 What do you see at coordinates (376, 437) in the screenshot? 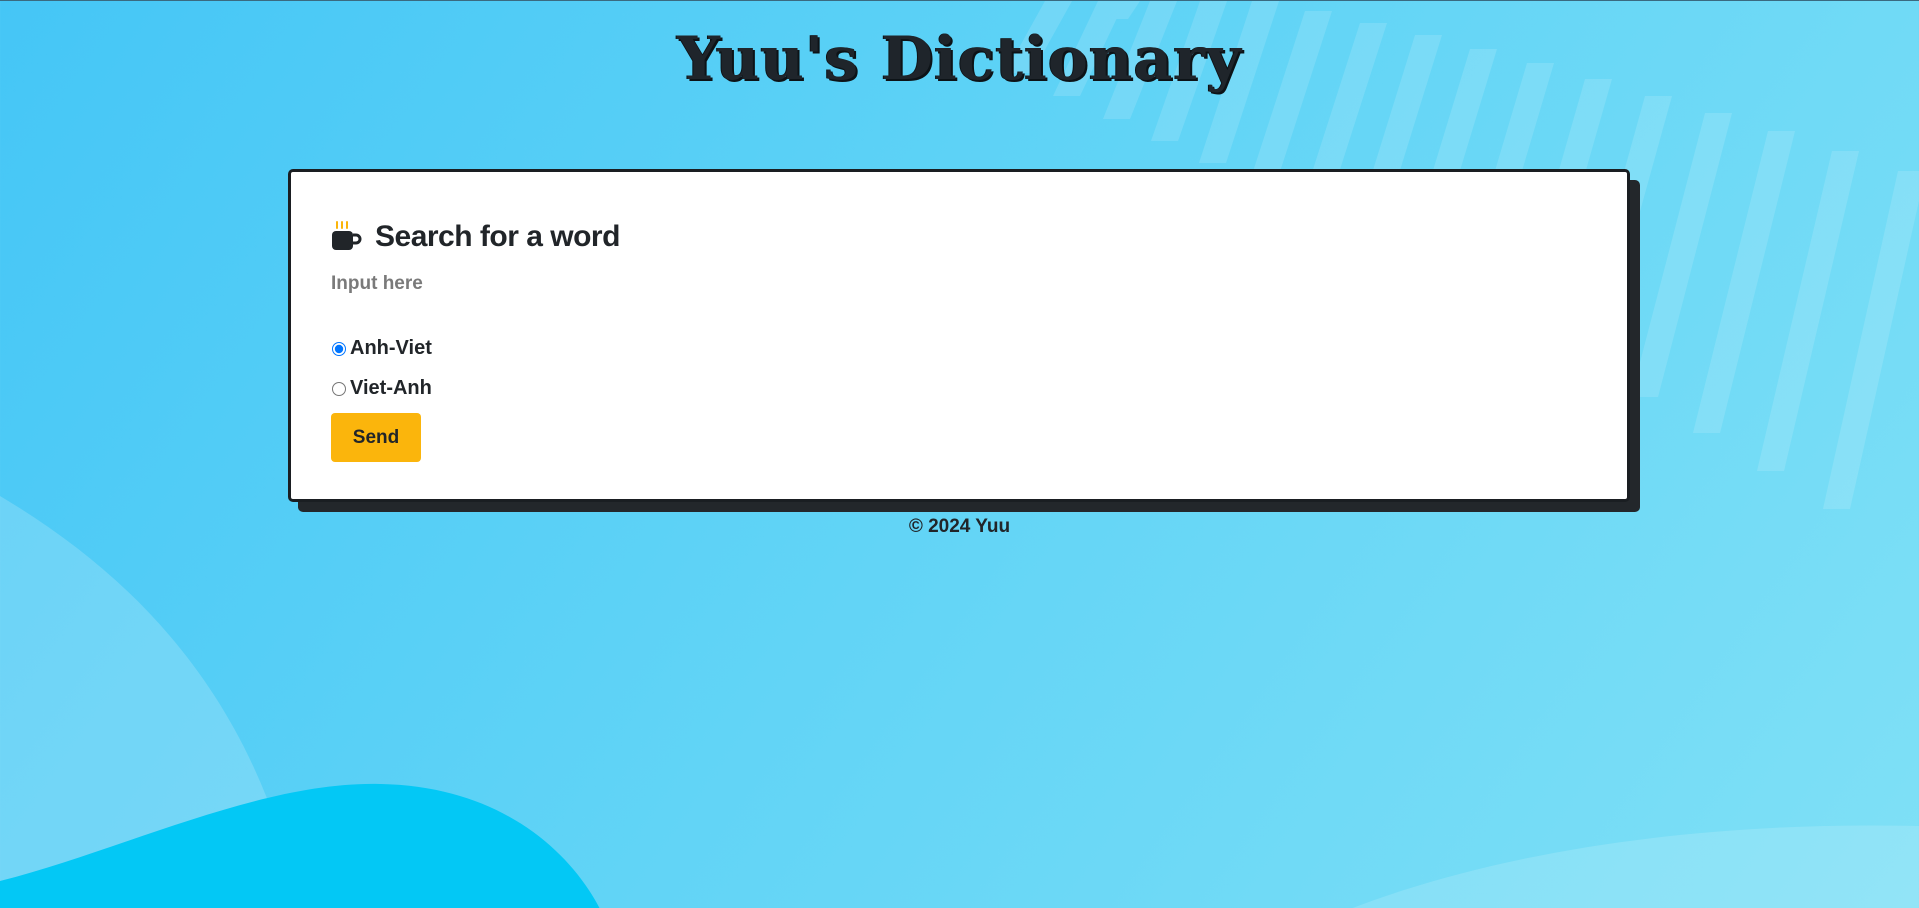
I see `send-button: Send` at bounding box center [376, 437].